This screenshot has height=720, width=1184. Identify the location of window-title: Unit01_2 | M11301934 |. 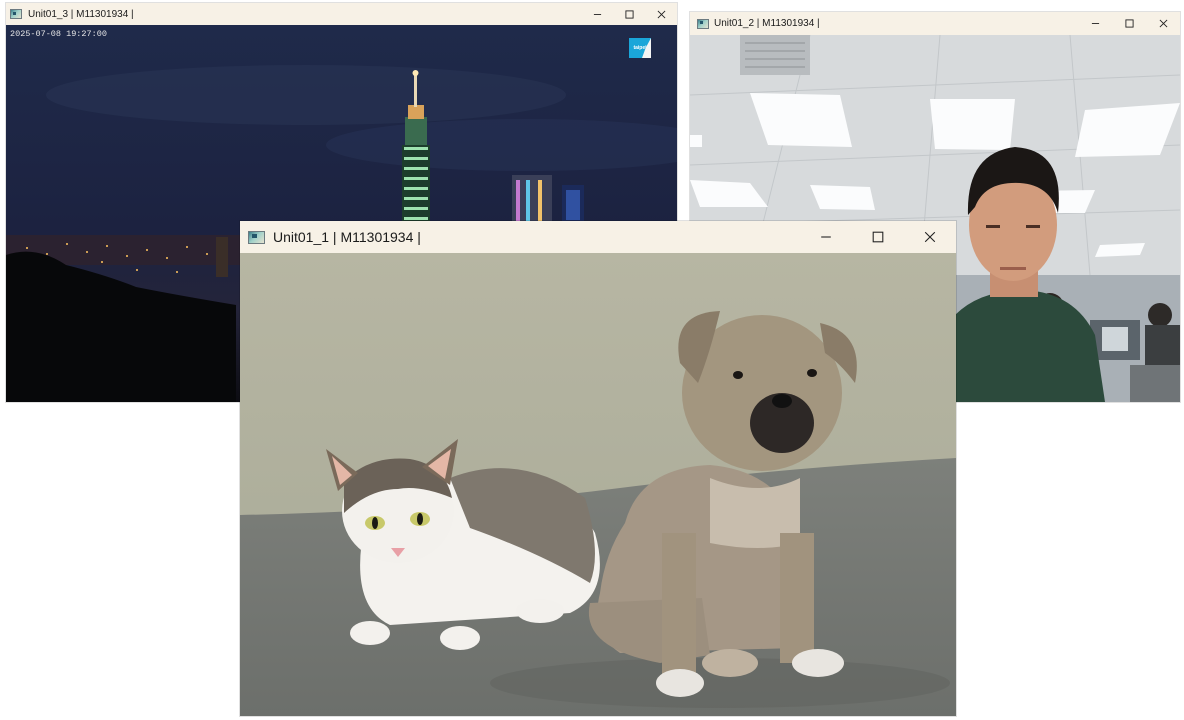
(767, 23).